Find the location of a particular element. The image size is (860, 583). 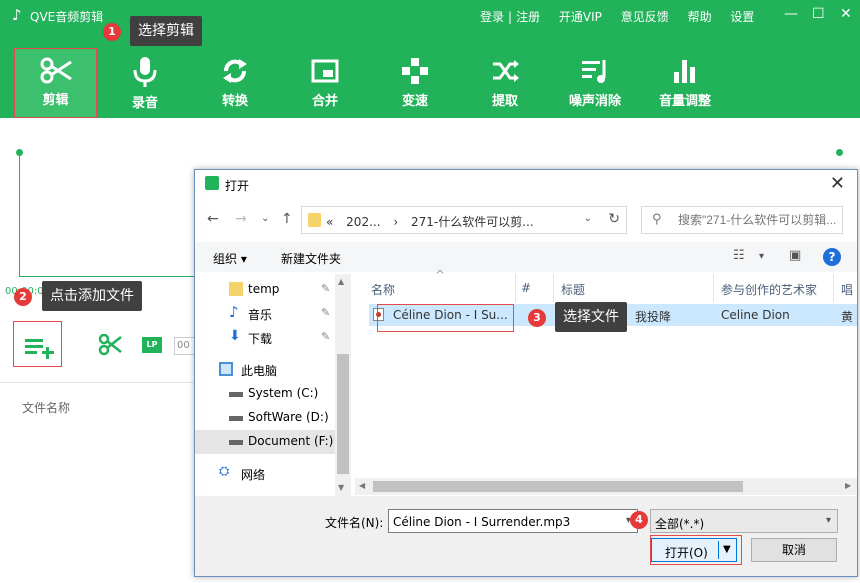

up-button: ↑ is located at coordinates (287, 219).